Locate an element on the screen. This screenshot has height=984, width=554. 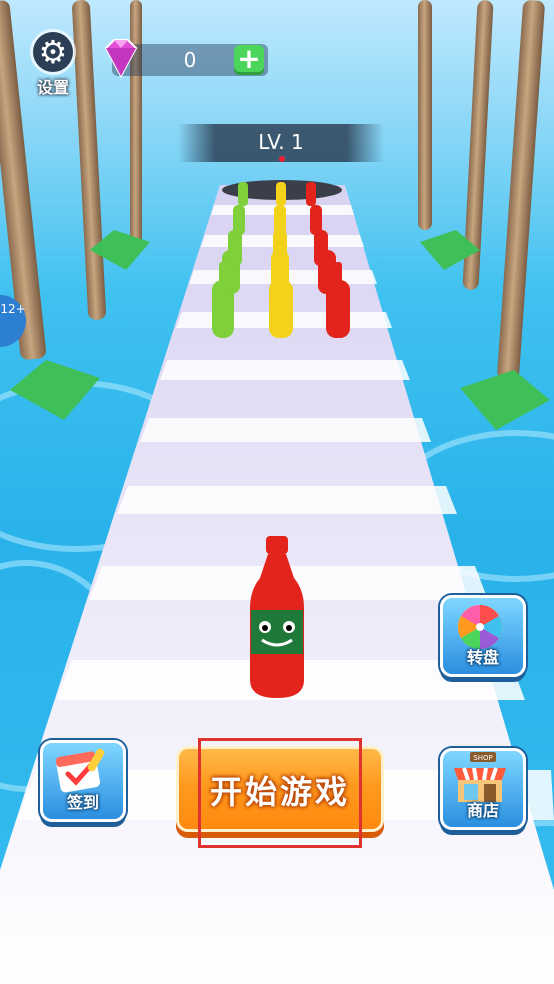
add-gems-button: + is located at coordinates (249, 60).